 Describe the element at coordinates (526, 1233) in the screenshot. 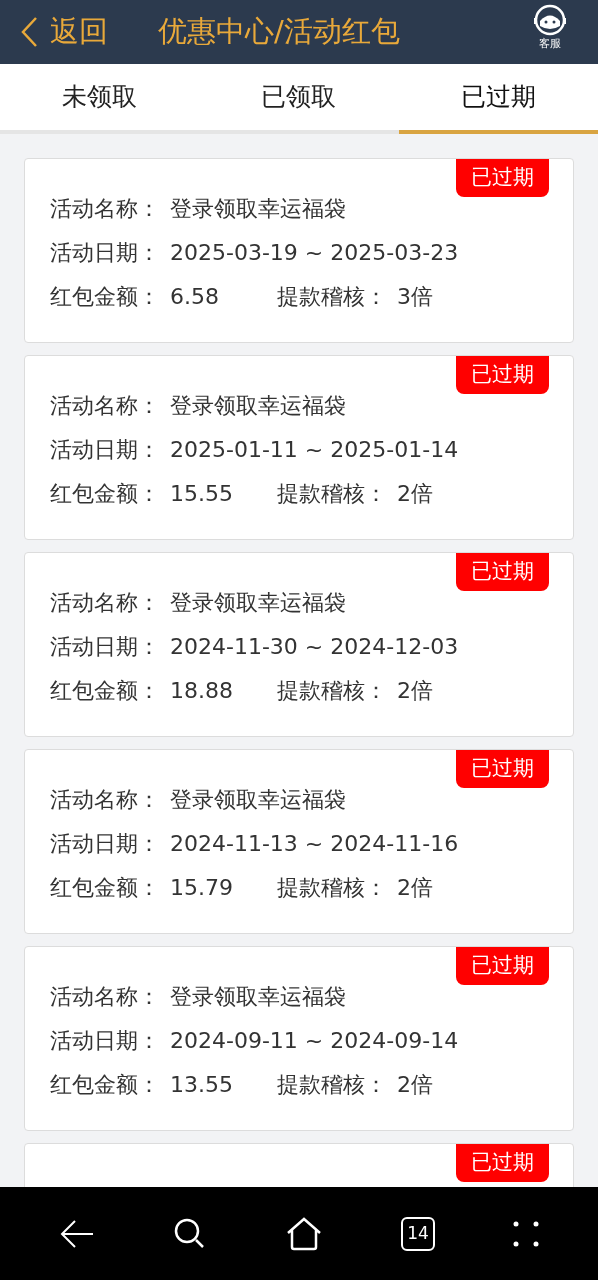

I see `menu-icon` at that location.